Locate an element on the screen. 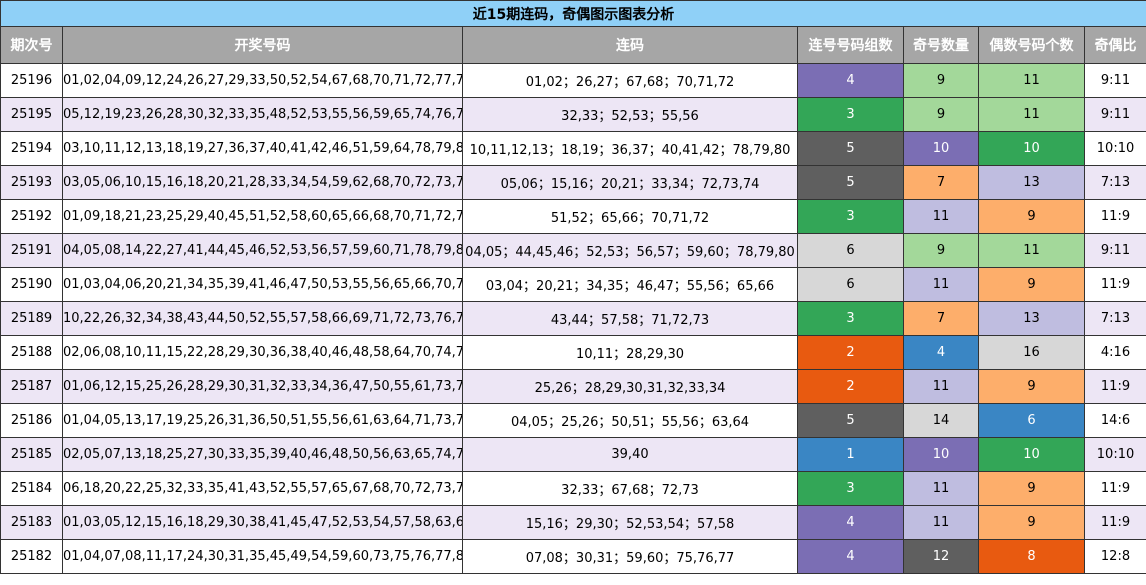  odd-count-cell: 14 is located at coordinates (941, 420).